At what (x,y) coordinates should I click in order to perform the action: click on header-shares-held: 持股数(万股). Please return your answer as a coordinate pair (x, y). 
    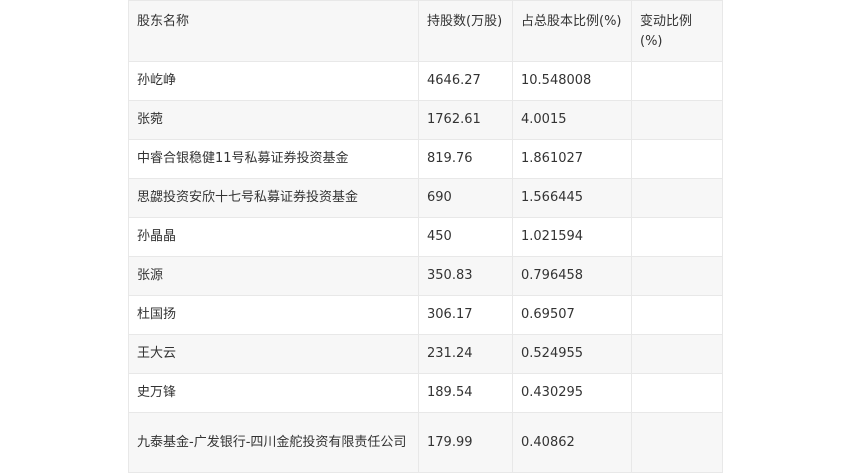
    Looking at the image, I should click on (465, 31).